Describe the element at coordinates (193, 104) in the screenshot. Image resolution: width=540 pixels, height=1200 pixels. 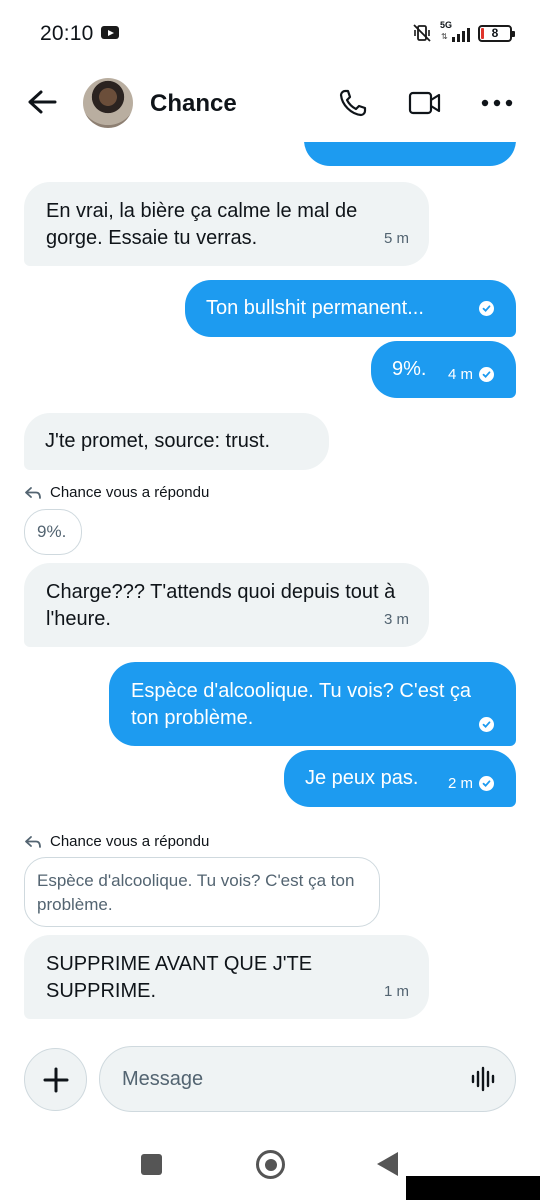
I see `contact-name: Chance` at that location.